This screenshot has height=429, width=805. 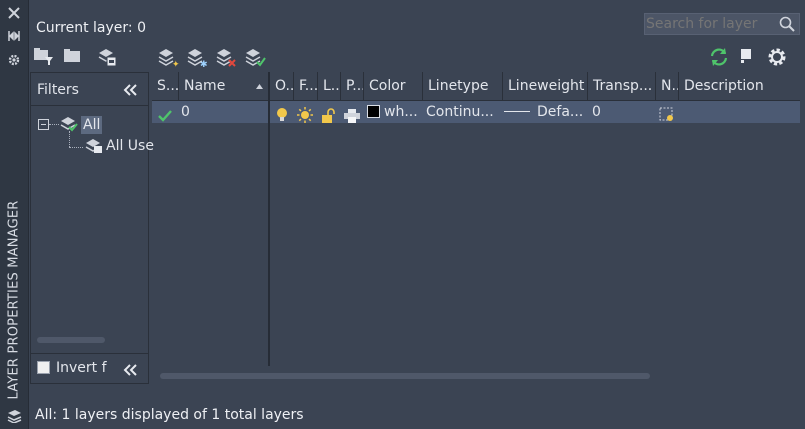 I want to click on layer-states-icon, so click(x=108, y=57).